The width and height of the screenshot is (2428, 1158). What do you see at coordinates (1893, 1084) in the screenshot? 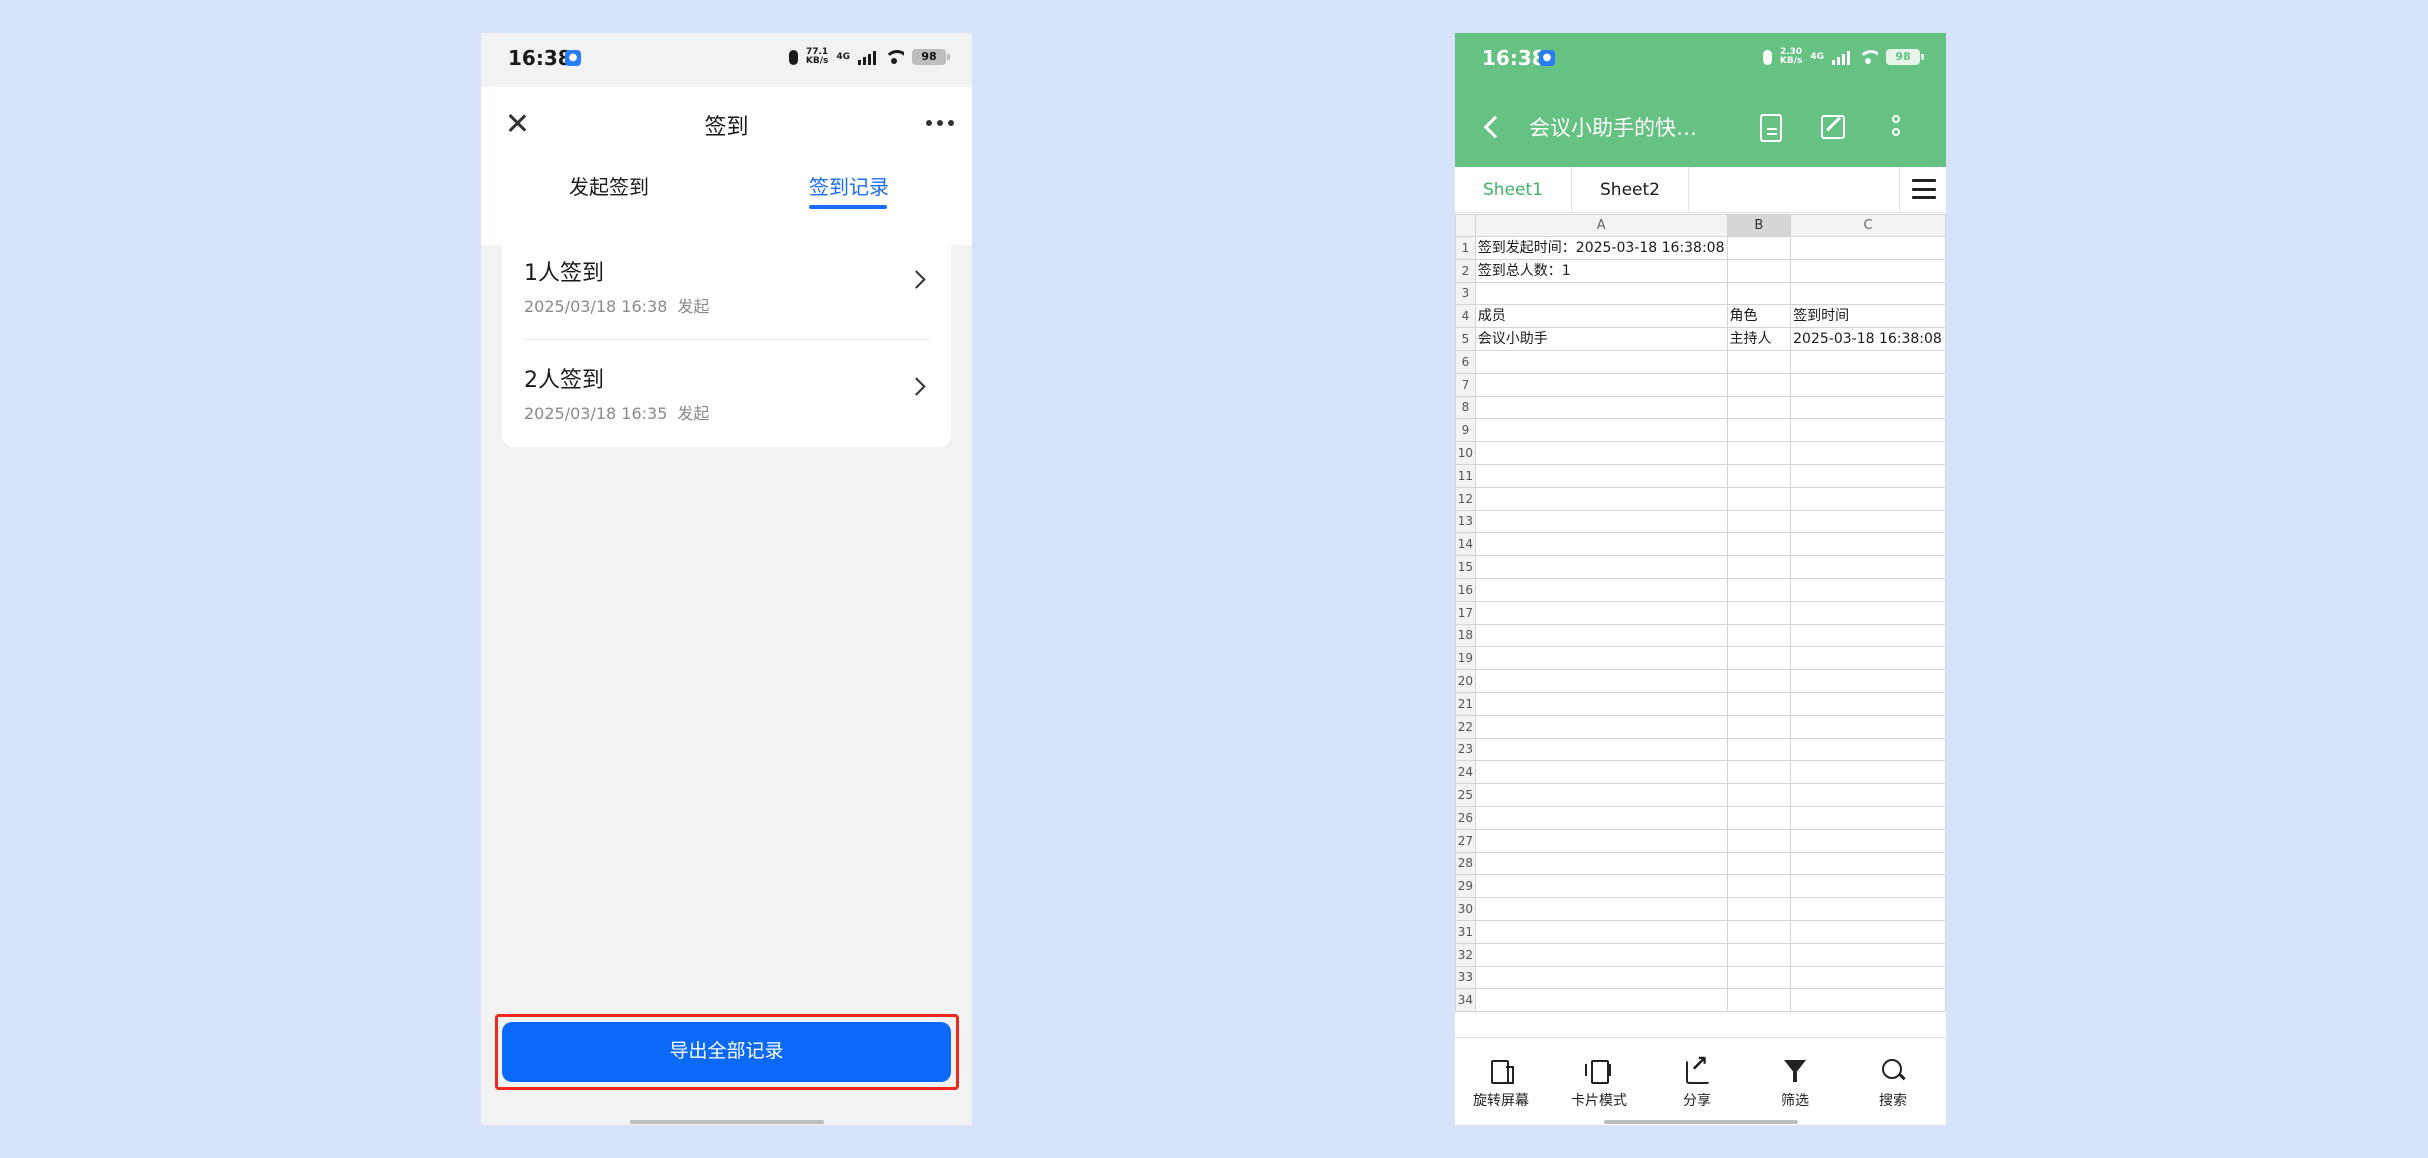
I see `toolbar-button-search: 搜索` at bounding box center [1893, 1084].